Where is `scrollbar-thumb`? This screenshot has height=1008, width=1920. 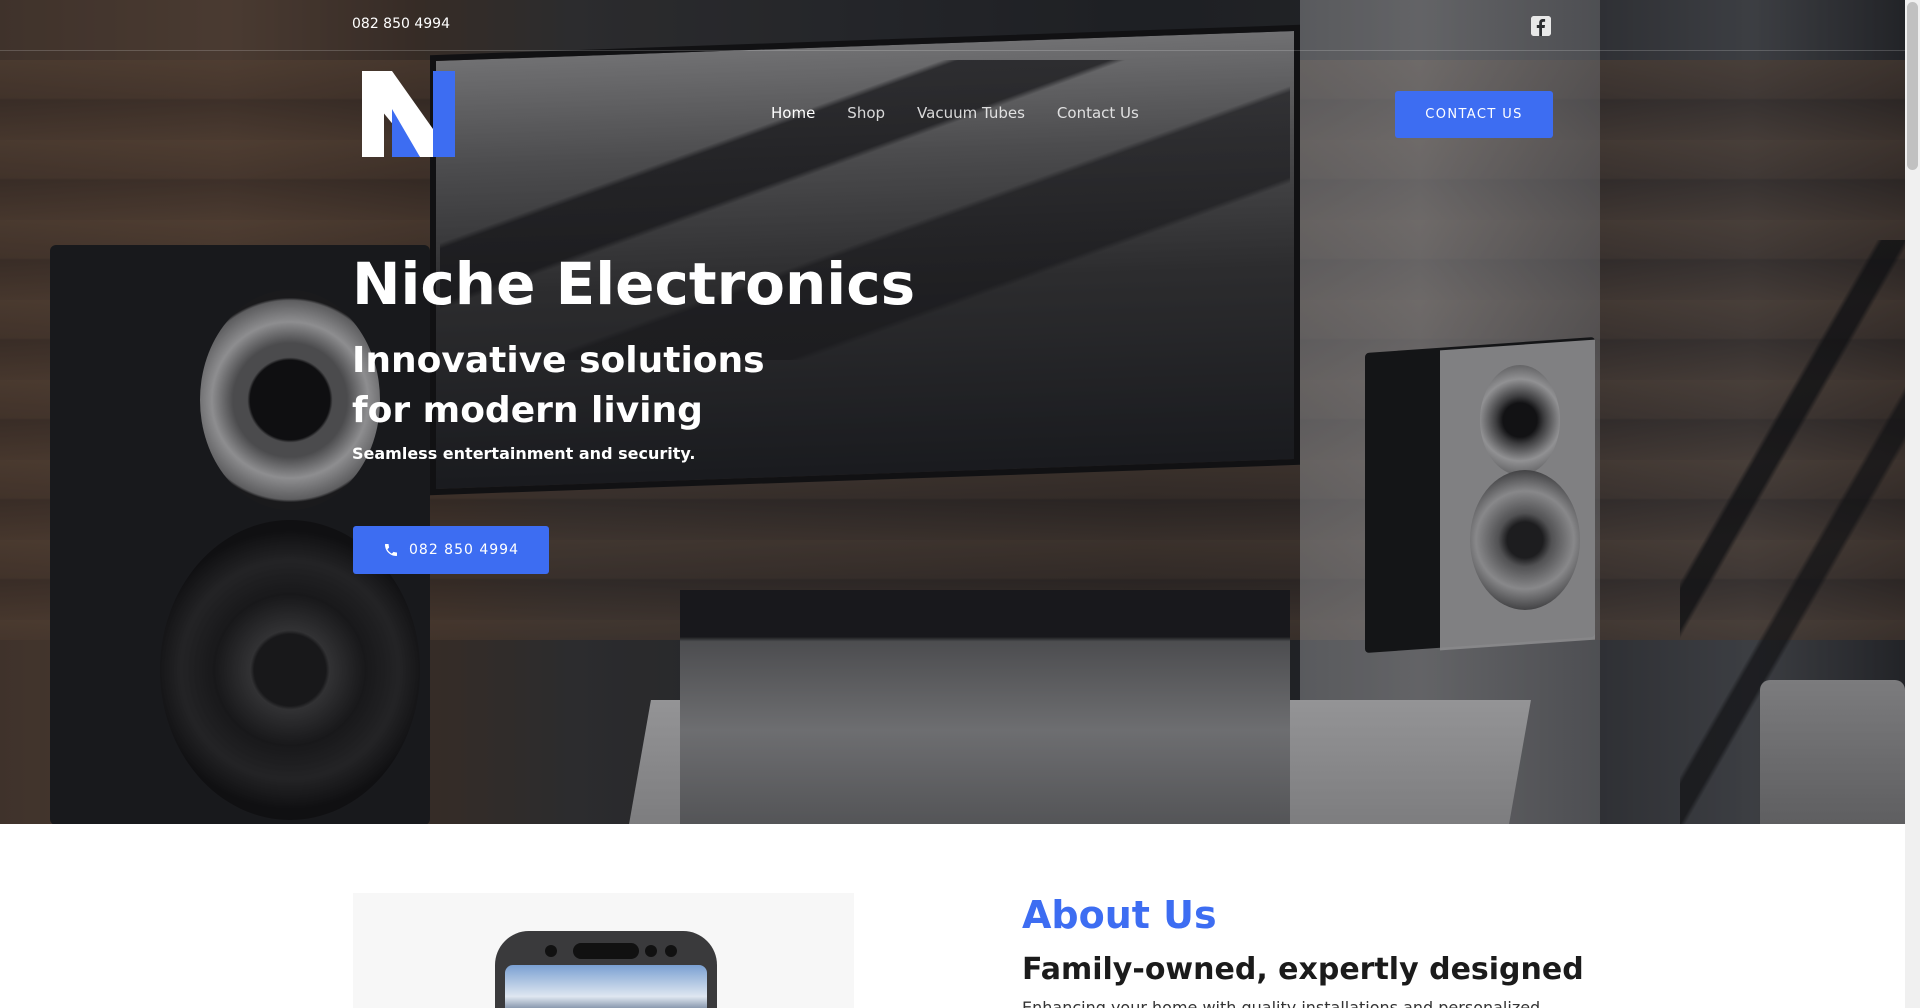
scrollbar-thumb is located at coordinates (1912, 86).